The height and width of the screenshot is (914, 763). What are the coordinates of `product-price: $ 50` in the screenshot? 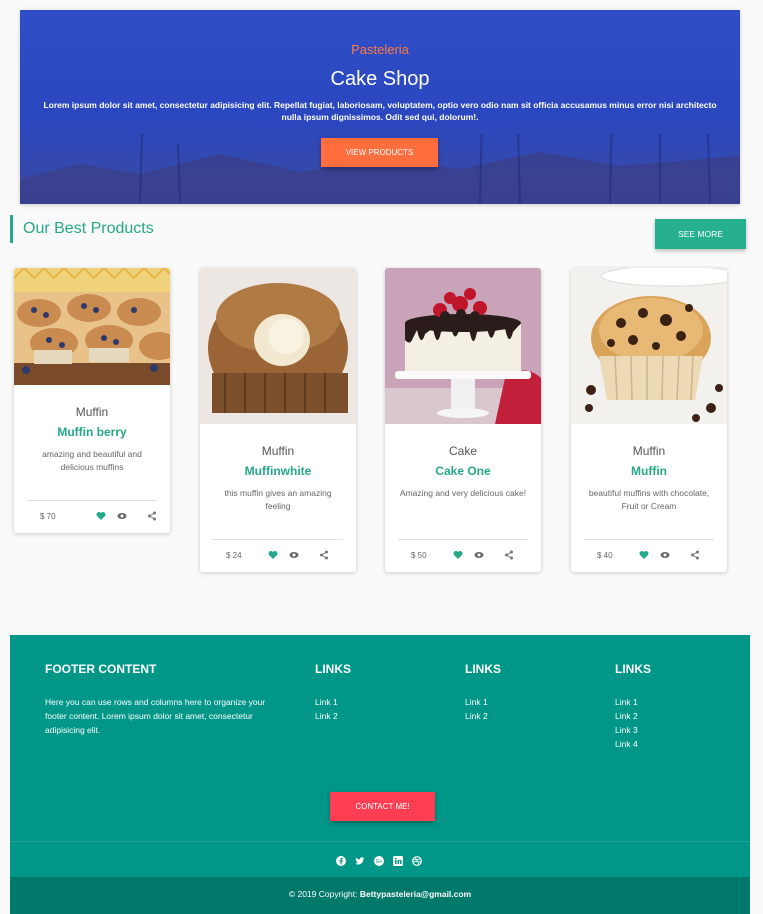 It's located at (419, 555).